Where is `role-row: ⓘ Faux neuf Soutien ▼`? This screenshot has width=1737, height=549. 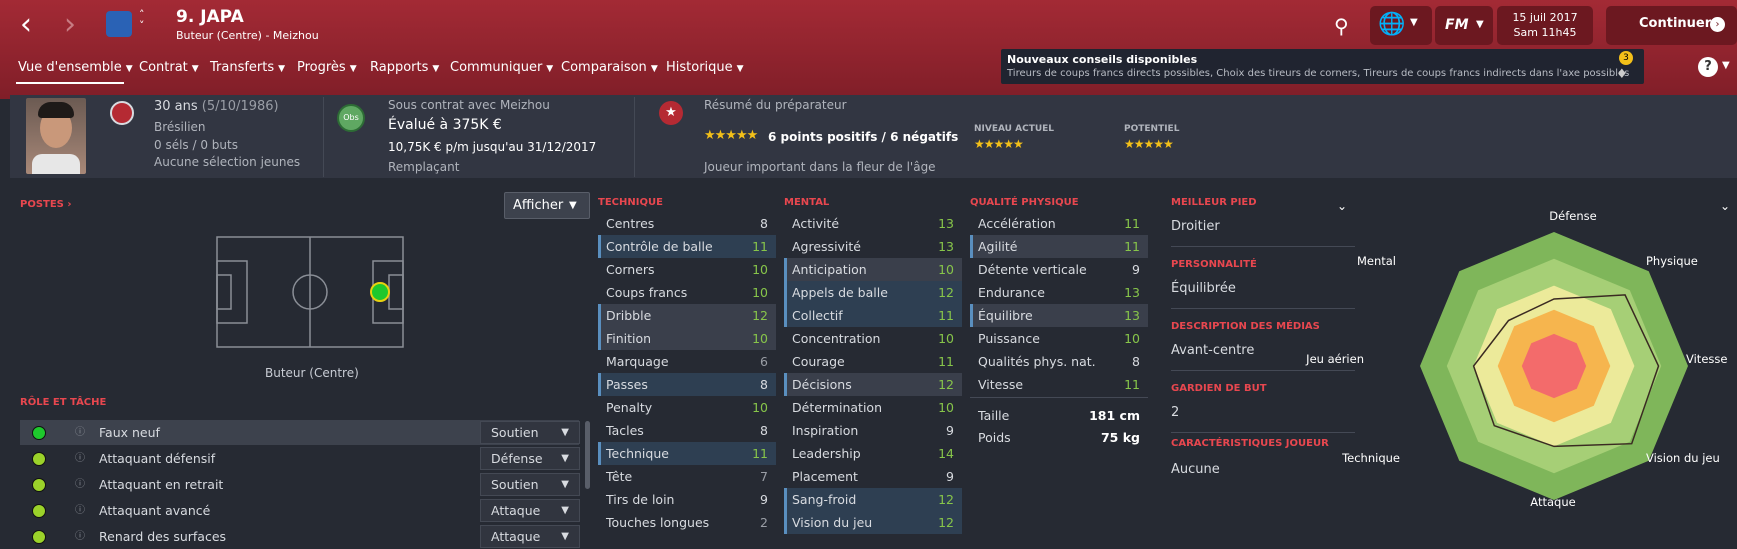
role-row: ⓘ Faux neuf Soutien ▼ is located at coordinates (300, 432).